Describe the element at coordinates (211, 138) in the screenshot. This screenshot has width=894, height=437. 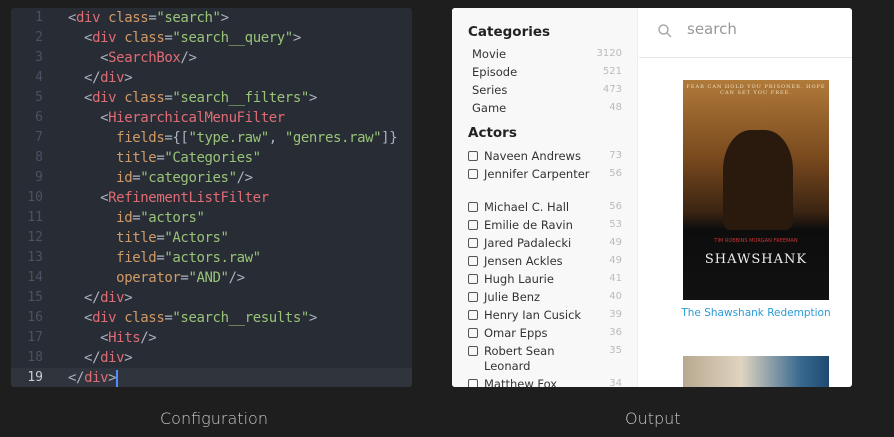
I see `code-line: 7 fields={["type.raw", "genres.raw"]}` at that location.